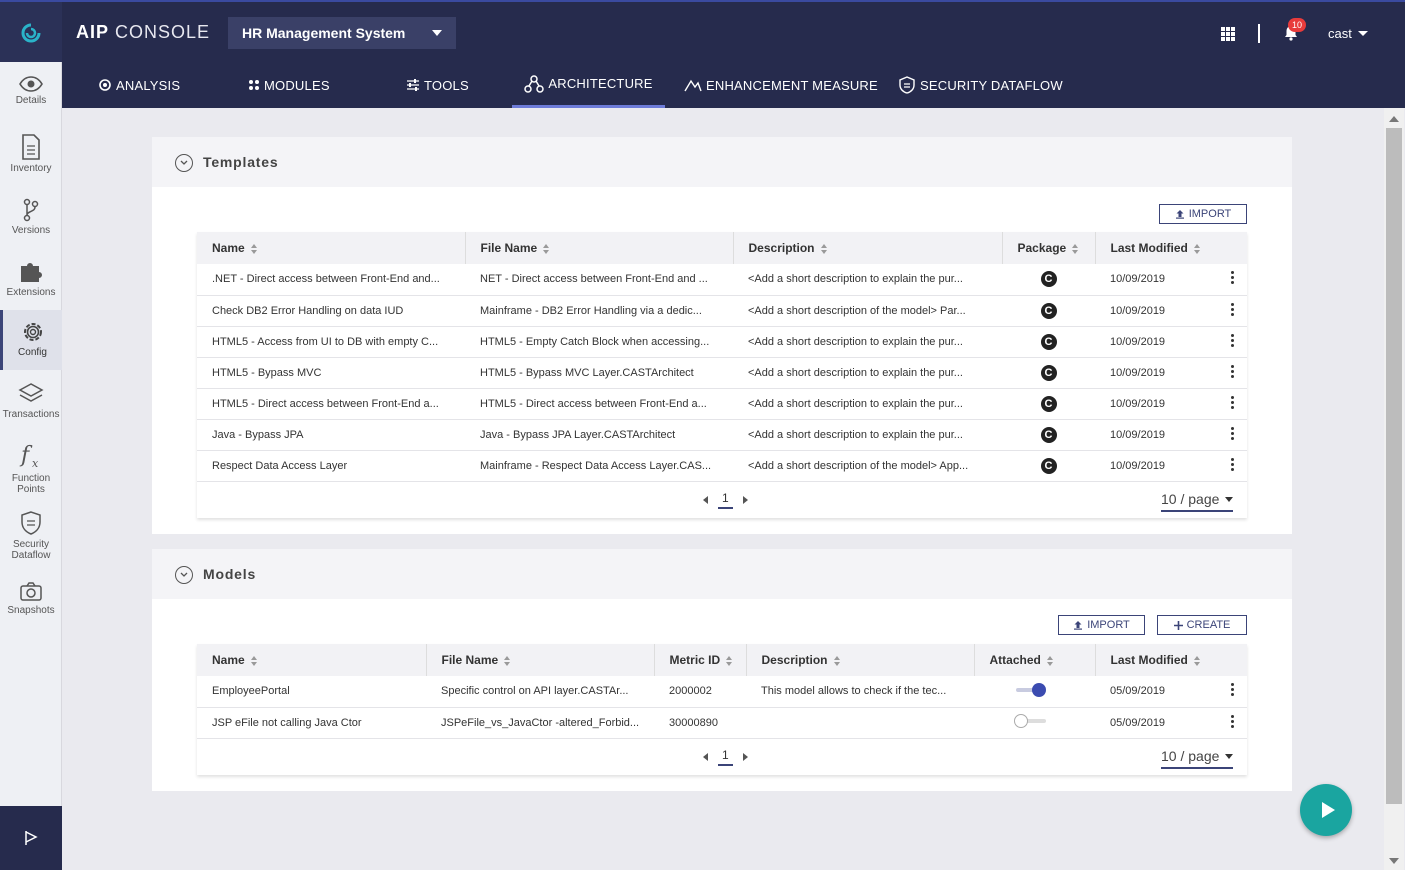  What do you see at coordinates (31, 84) in the screenshot?
I see `eye-icon` at bounding box center [31, 84].